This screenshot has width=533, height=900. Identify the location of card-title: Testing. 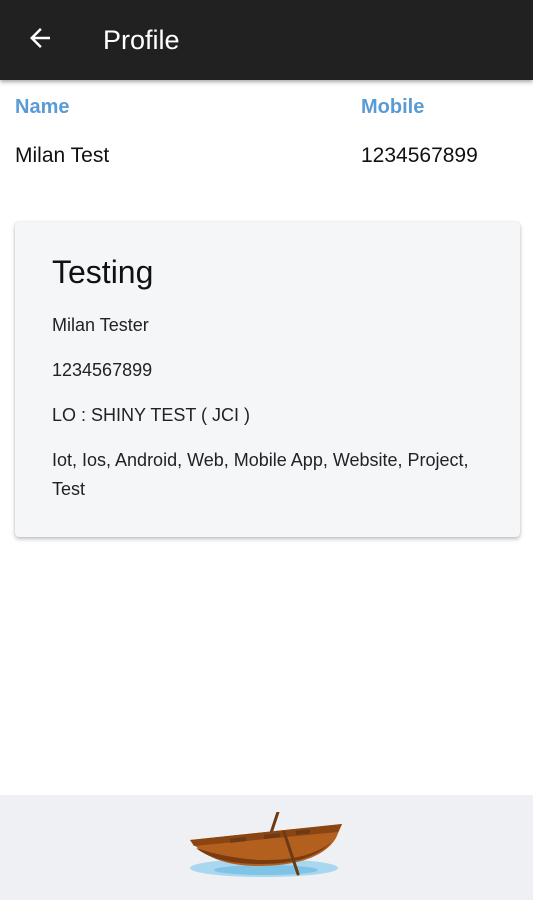
(103, 272).